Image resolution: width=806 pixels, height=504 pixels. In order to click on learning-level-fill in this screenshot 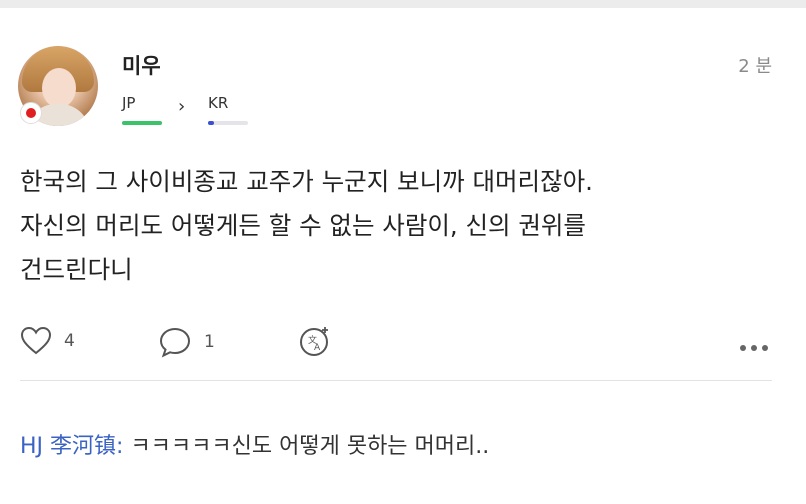, I will do `click(211, 123)`.